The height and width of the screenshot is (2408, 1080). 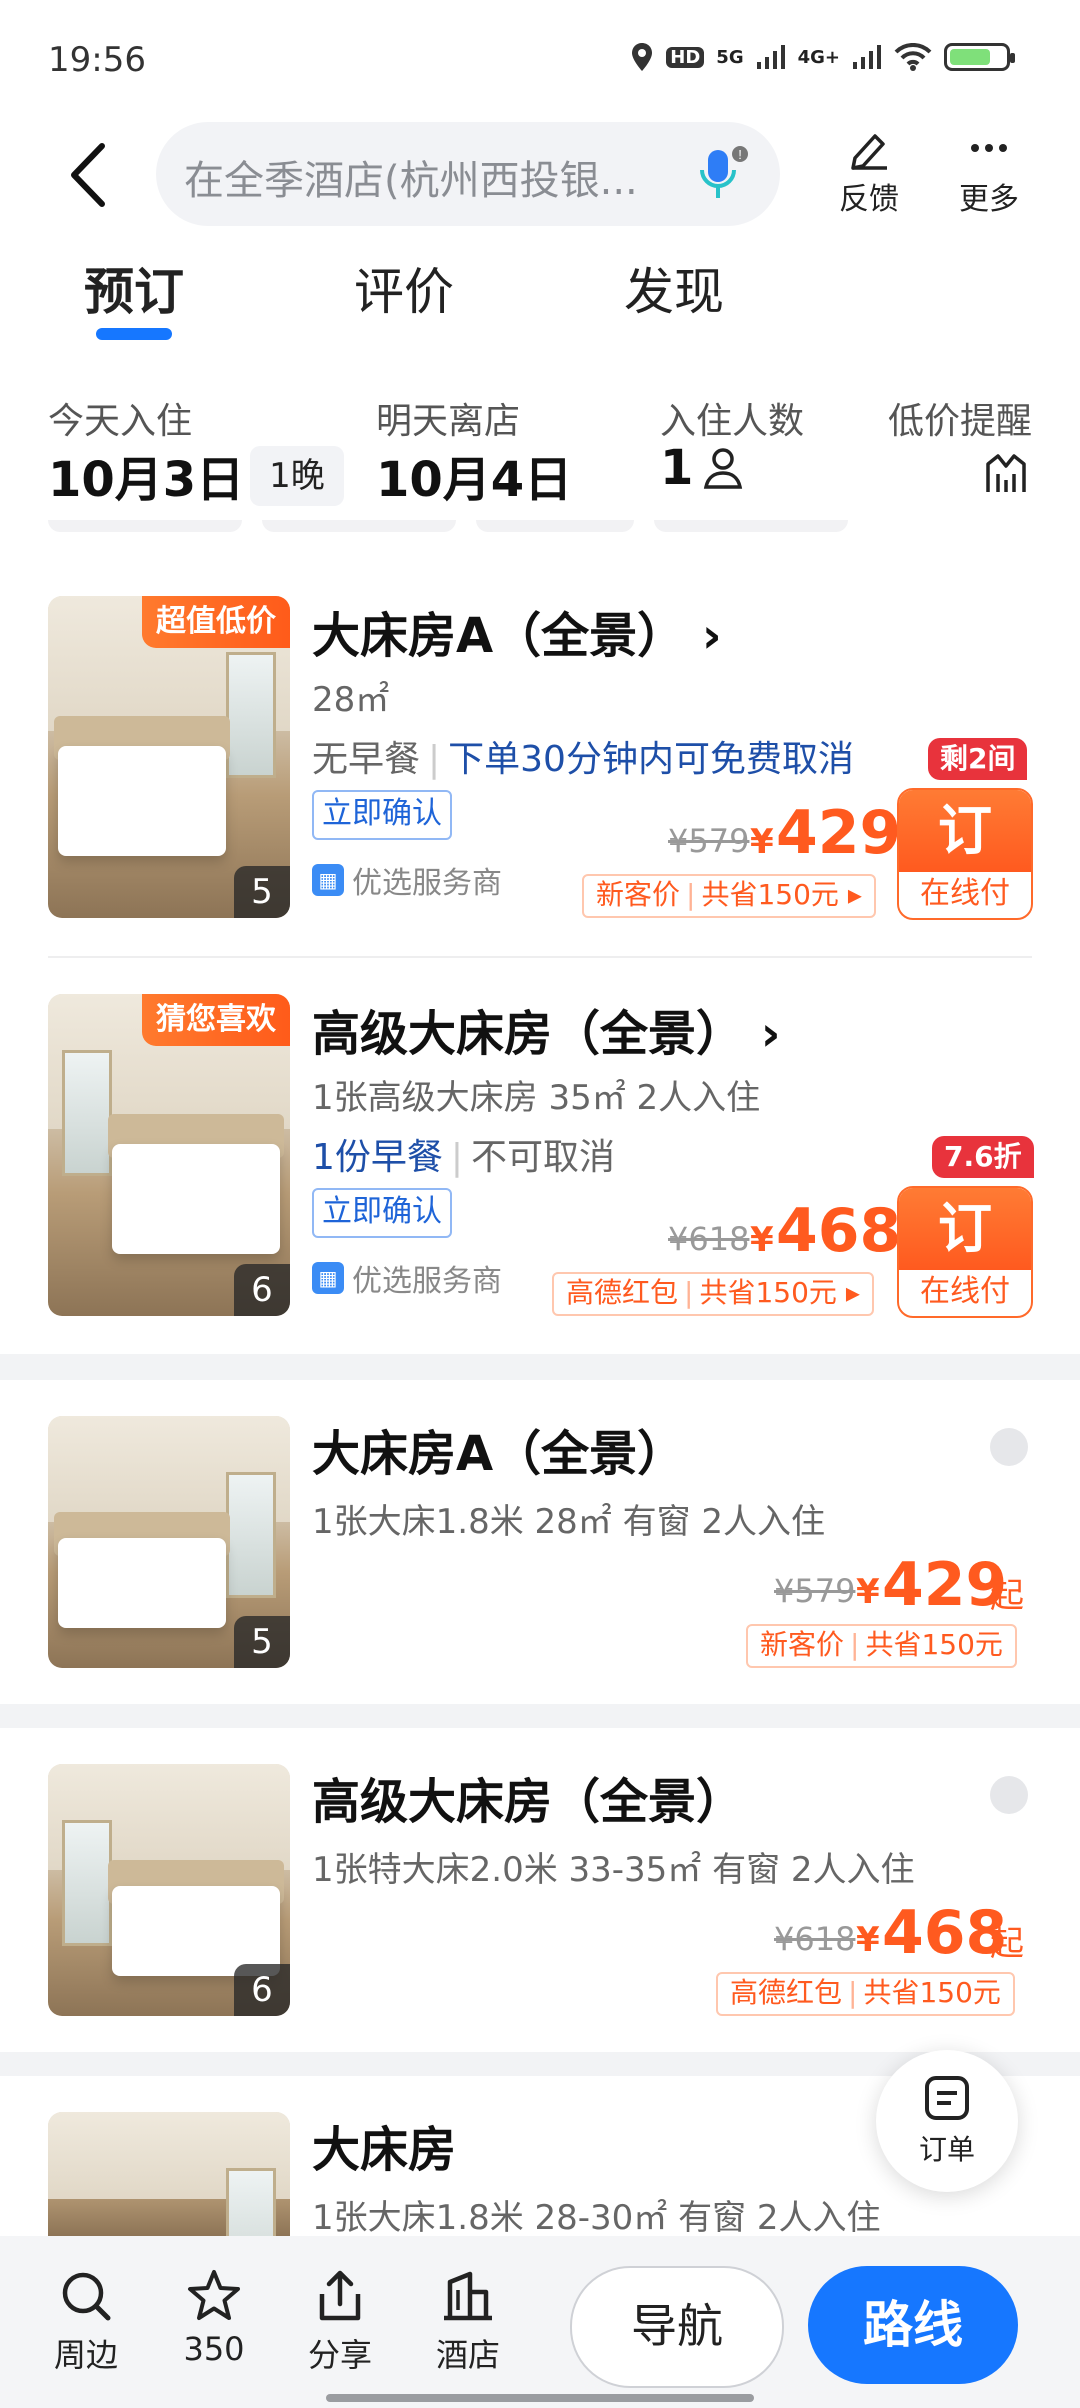 I want to click on room-photo: 5, so click(x=169, y=1542).